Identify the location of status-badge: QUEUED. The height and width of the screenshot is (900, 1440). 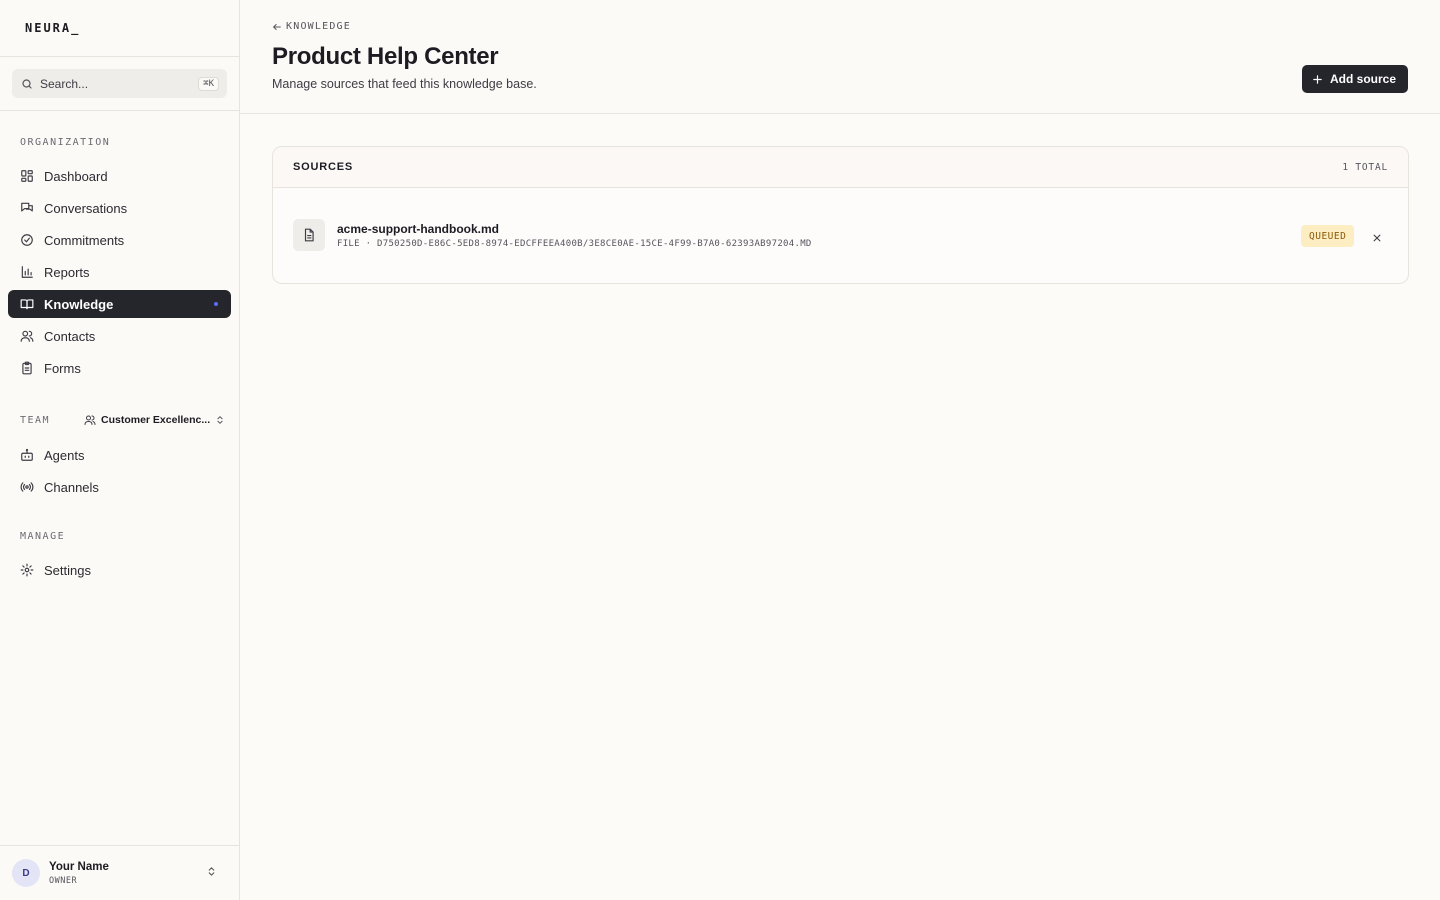
(1328, 236).